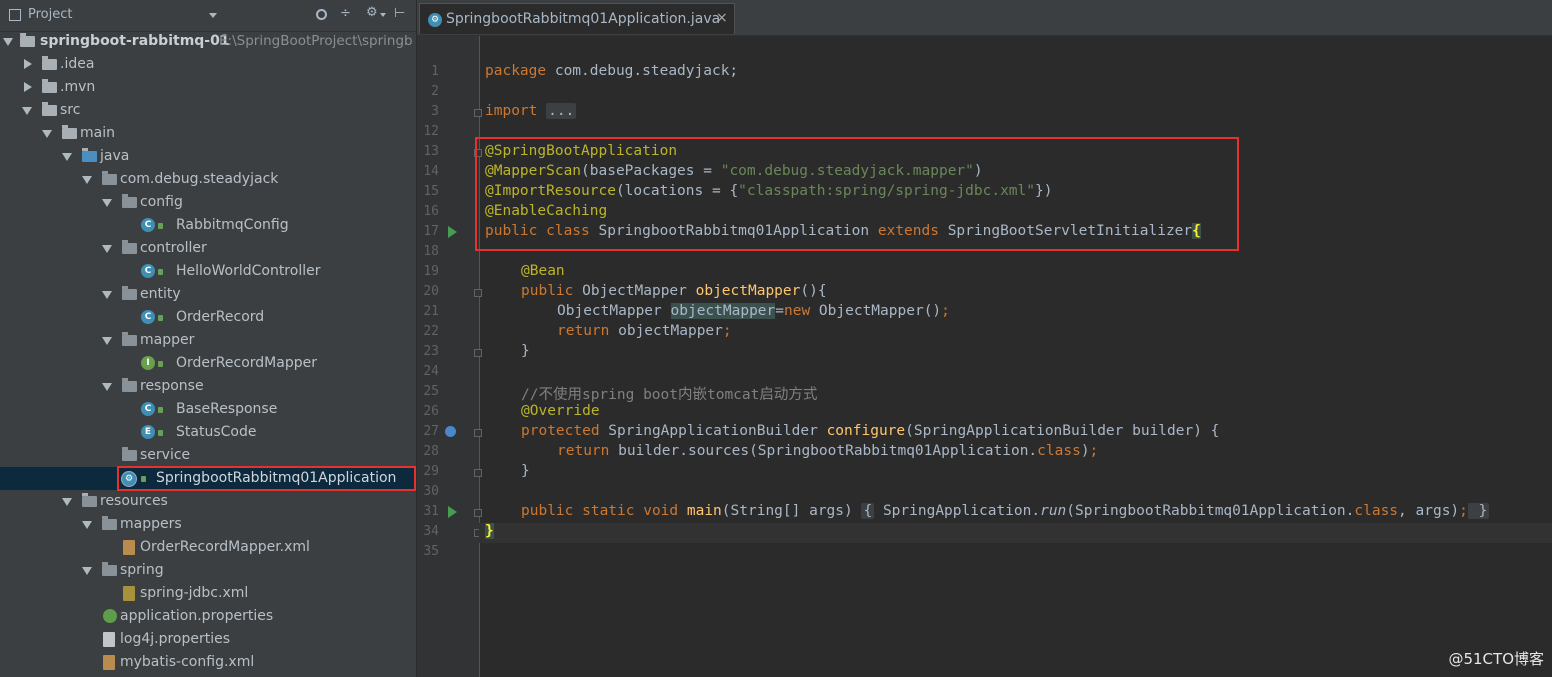 This screenshot has height=677, width=1552. Describe the element at coordinates (208, 248) in the screenshot. I see `tree-item: controller` at that location.